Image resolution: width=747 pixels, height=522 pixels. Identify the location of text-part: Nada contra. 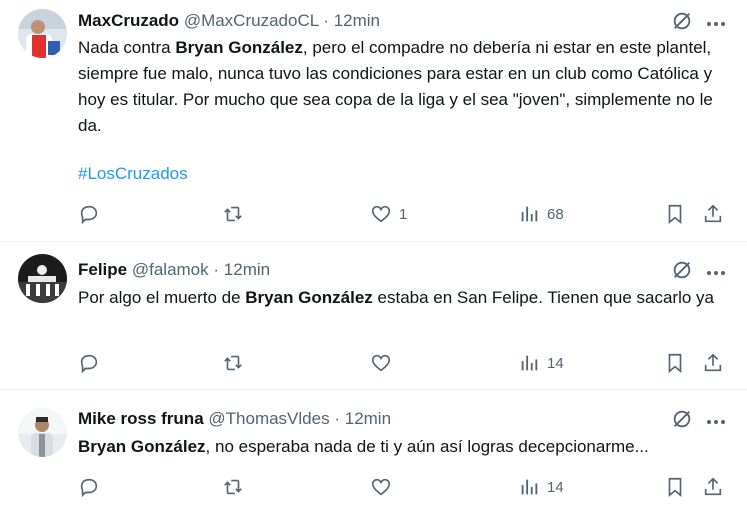
(127, 47).